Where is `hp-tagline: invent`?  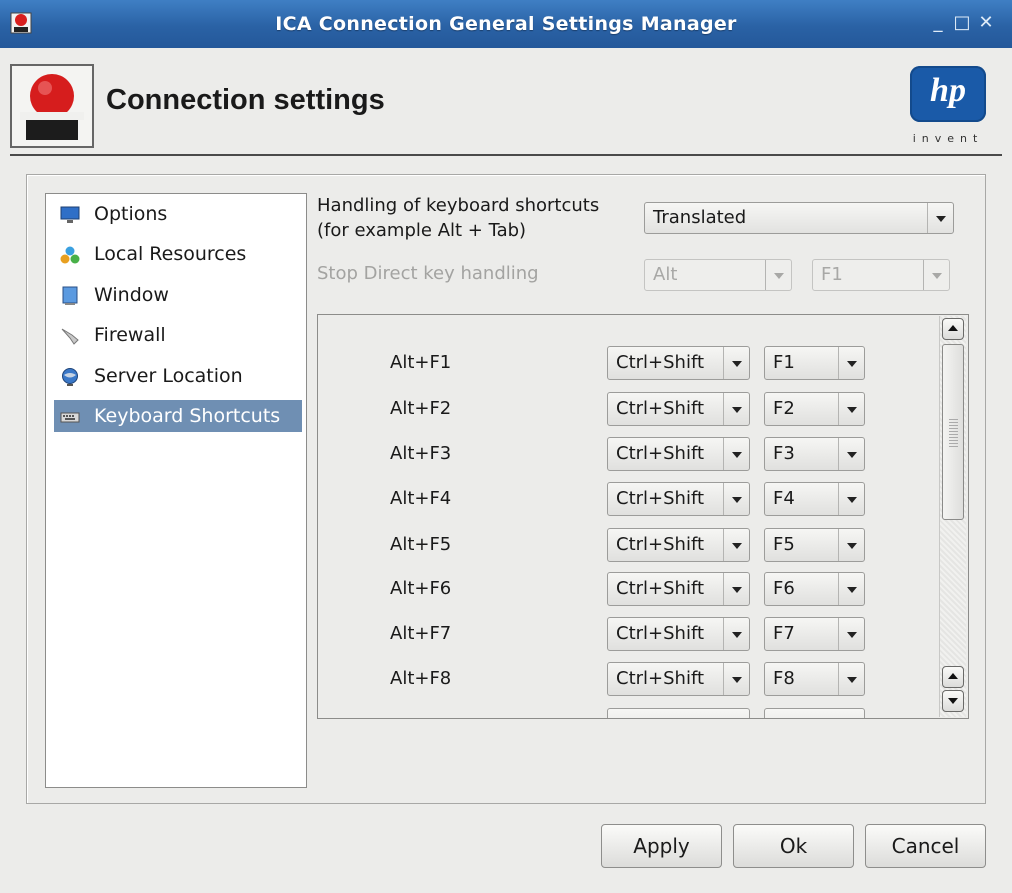
hp-tagline: invent is located at coordinates (948, 138).